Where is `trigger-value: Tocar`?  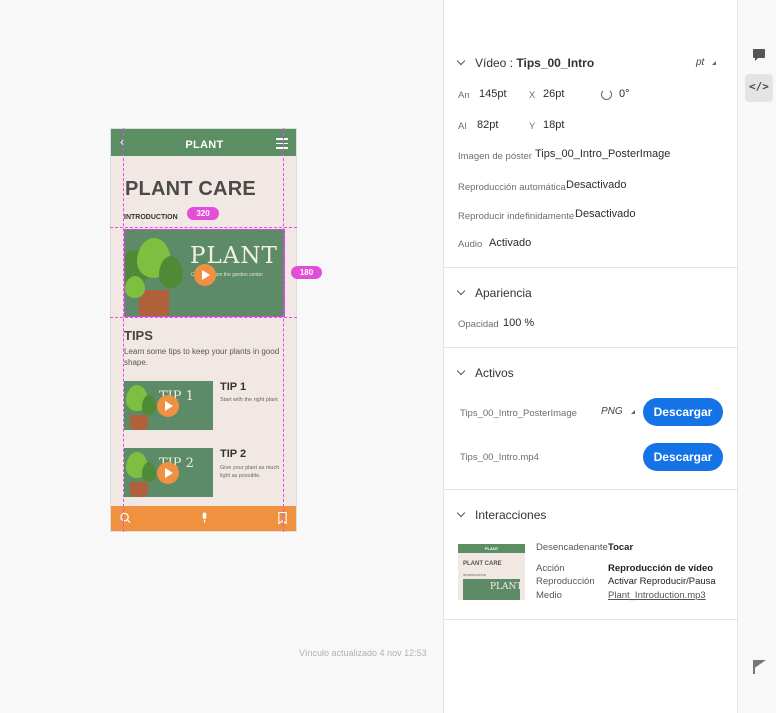
trigger-value: Tocar is located at coordinates (620, 547).